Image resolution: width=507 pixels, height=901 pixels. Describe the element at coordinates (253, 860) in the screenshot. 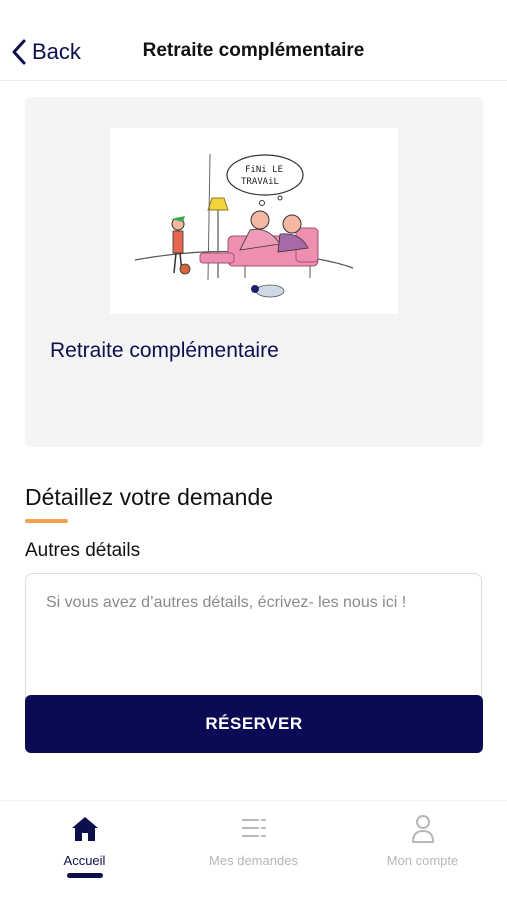

I see `tab-label-mes-demandes: Mes demandes` at that location.